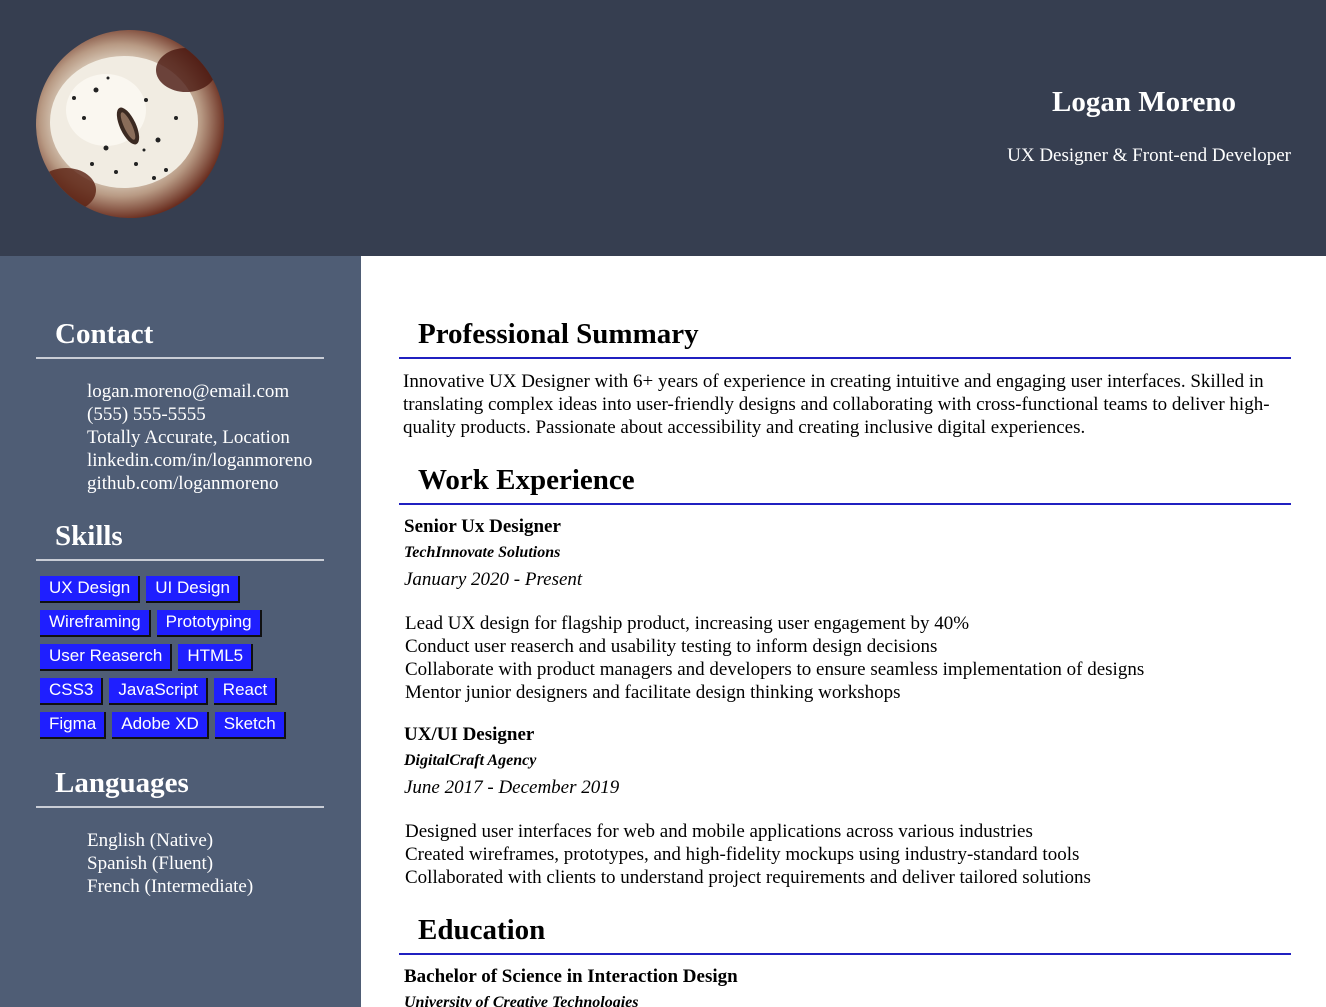 The height and width of the screenshot is (1007, 1326). I want to click on skill-badge: React, so click(245, 691).